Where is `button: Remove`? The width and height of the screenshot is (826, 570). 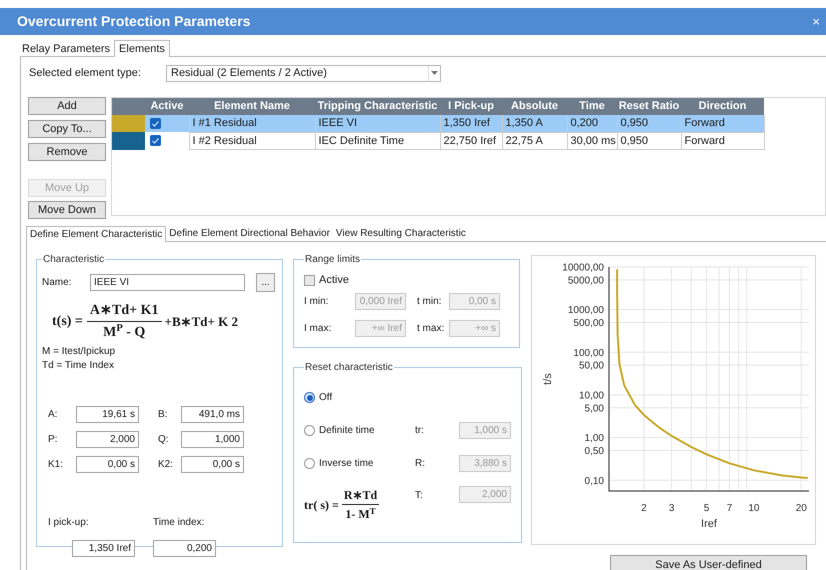
button: Remove is located at coordinates (67, 152).